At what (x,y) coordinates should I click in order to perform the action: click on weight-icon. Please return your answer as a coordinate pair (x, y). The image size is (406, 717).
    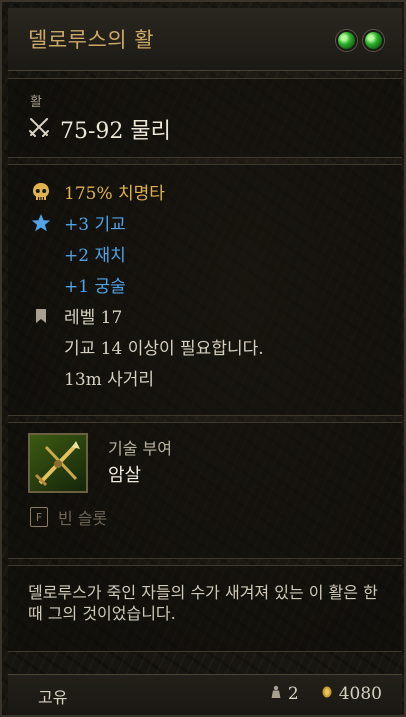
    Looking at the image, I should click on (276, 694).